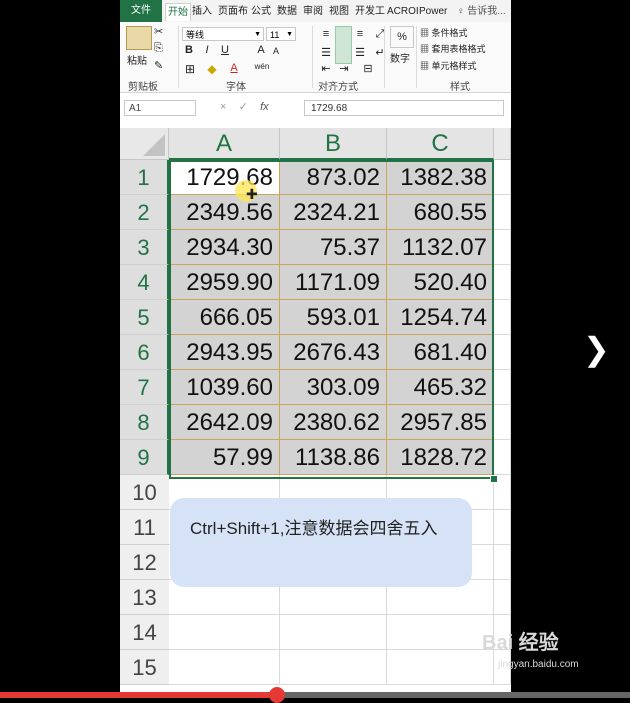 The width and height of the screenshot is (630, 703). What do you see at coordinates (344, 68) in the screenshot?
I see `increase-indent-icon: ⇥` at bounding box center [344, 68].